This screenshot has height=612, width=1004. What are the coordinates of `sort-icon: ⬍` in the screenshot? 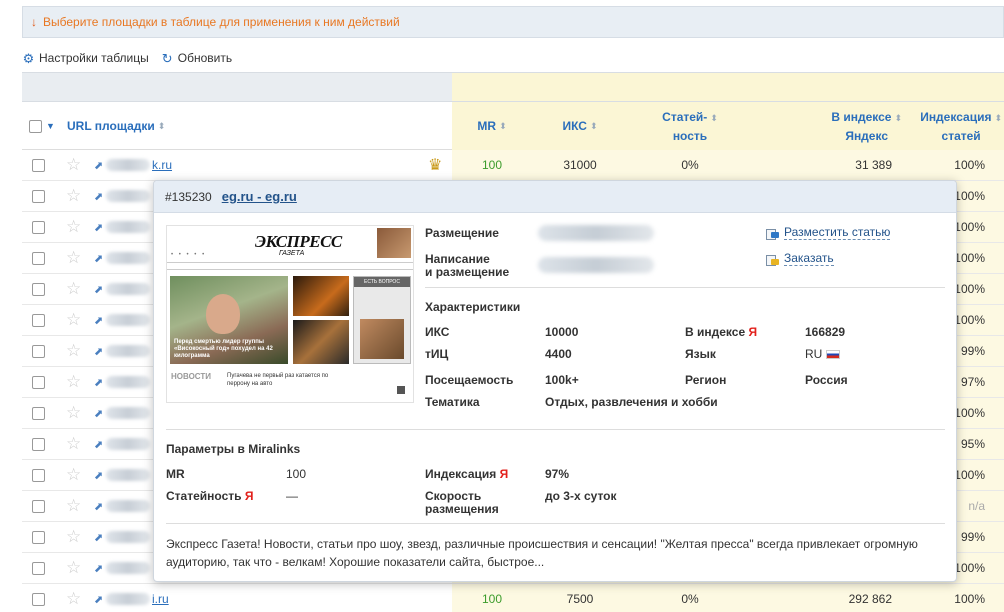 It's located at (161, 125).